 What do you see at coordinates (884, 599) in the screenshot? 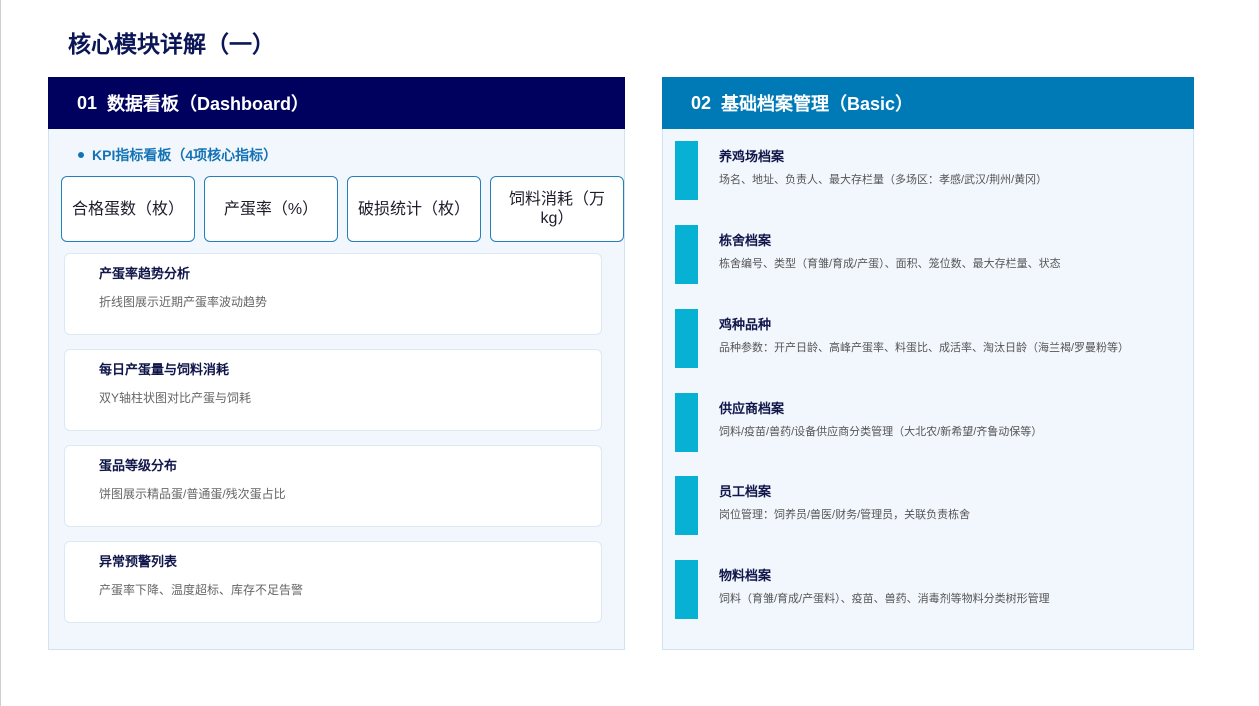
I see `archive-item-desc: 饲料（育雏/育成/产蛋料）、疫苗、兽药、消毒剂等物料分类树形管理` at bounding box center [884, 599].